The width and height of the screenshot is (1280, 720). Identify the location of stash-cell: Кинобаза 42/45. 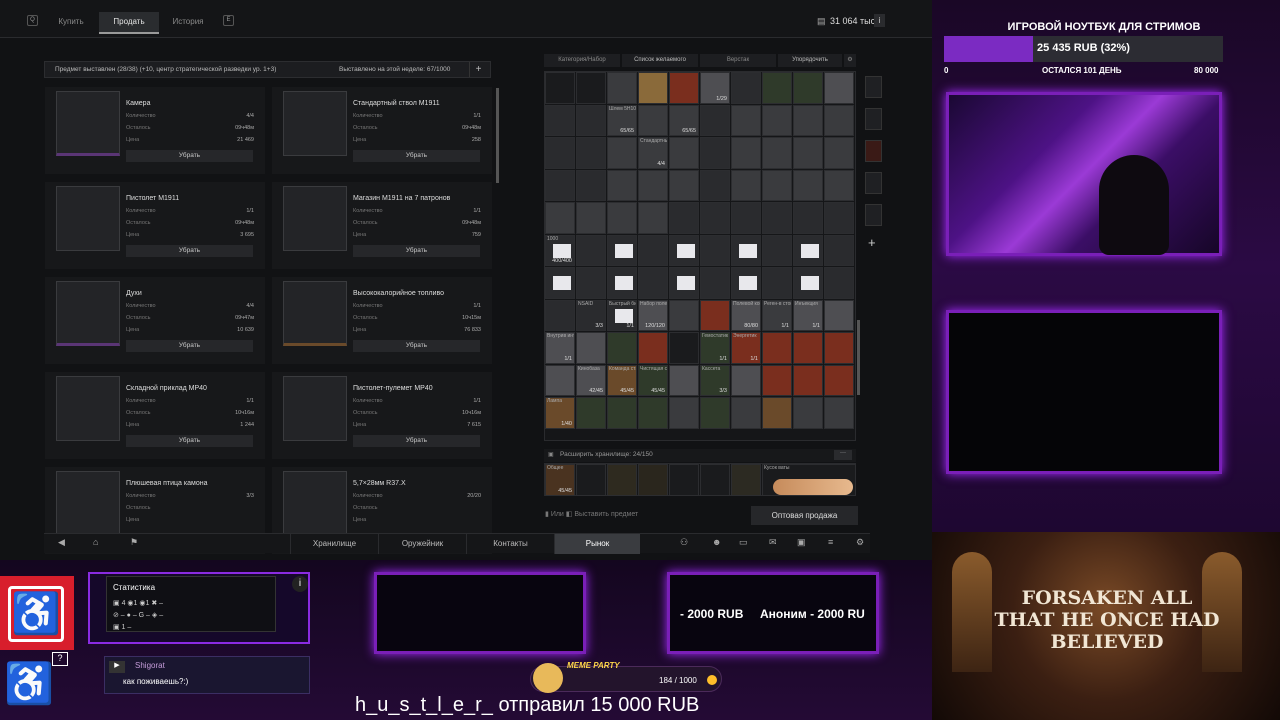
(591, 380).